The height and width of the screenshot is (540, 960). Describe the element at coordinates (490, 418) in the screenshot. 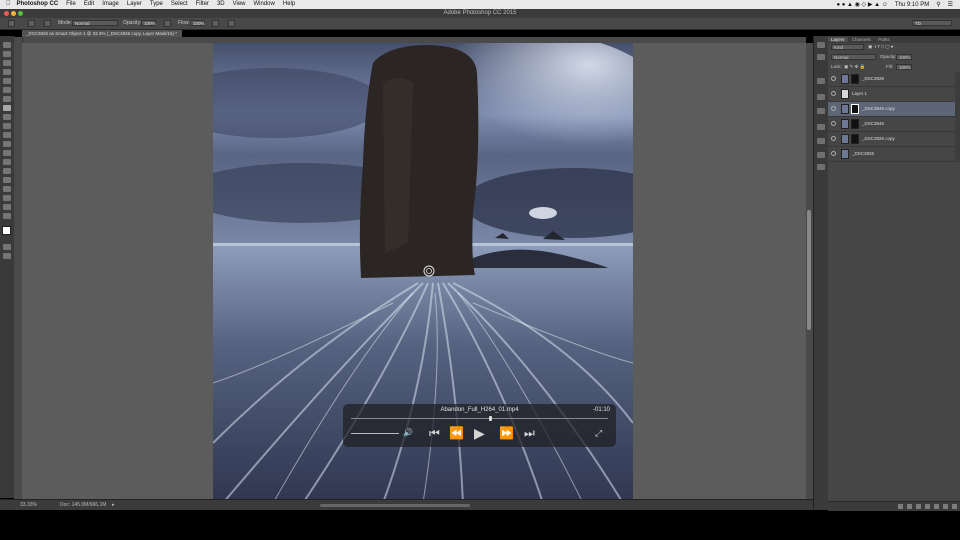

I see `video-scrubber-knob` at that location.